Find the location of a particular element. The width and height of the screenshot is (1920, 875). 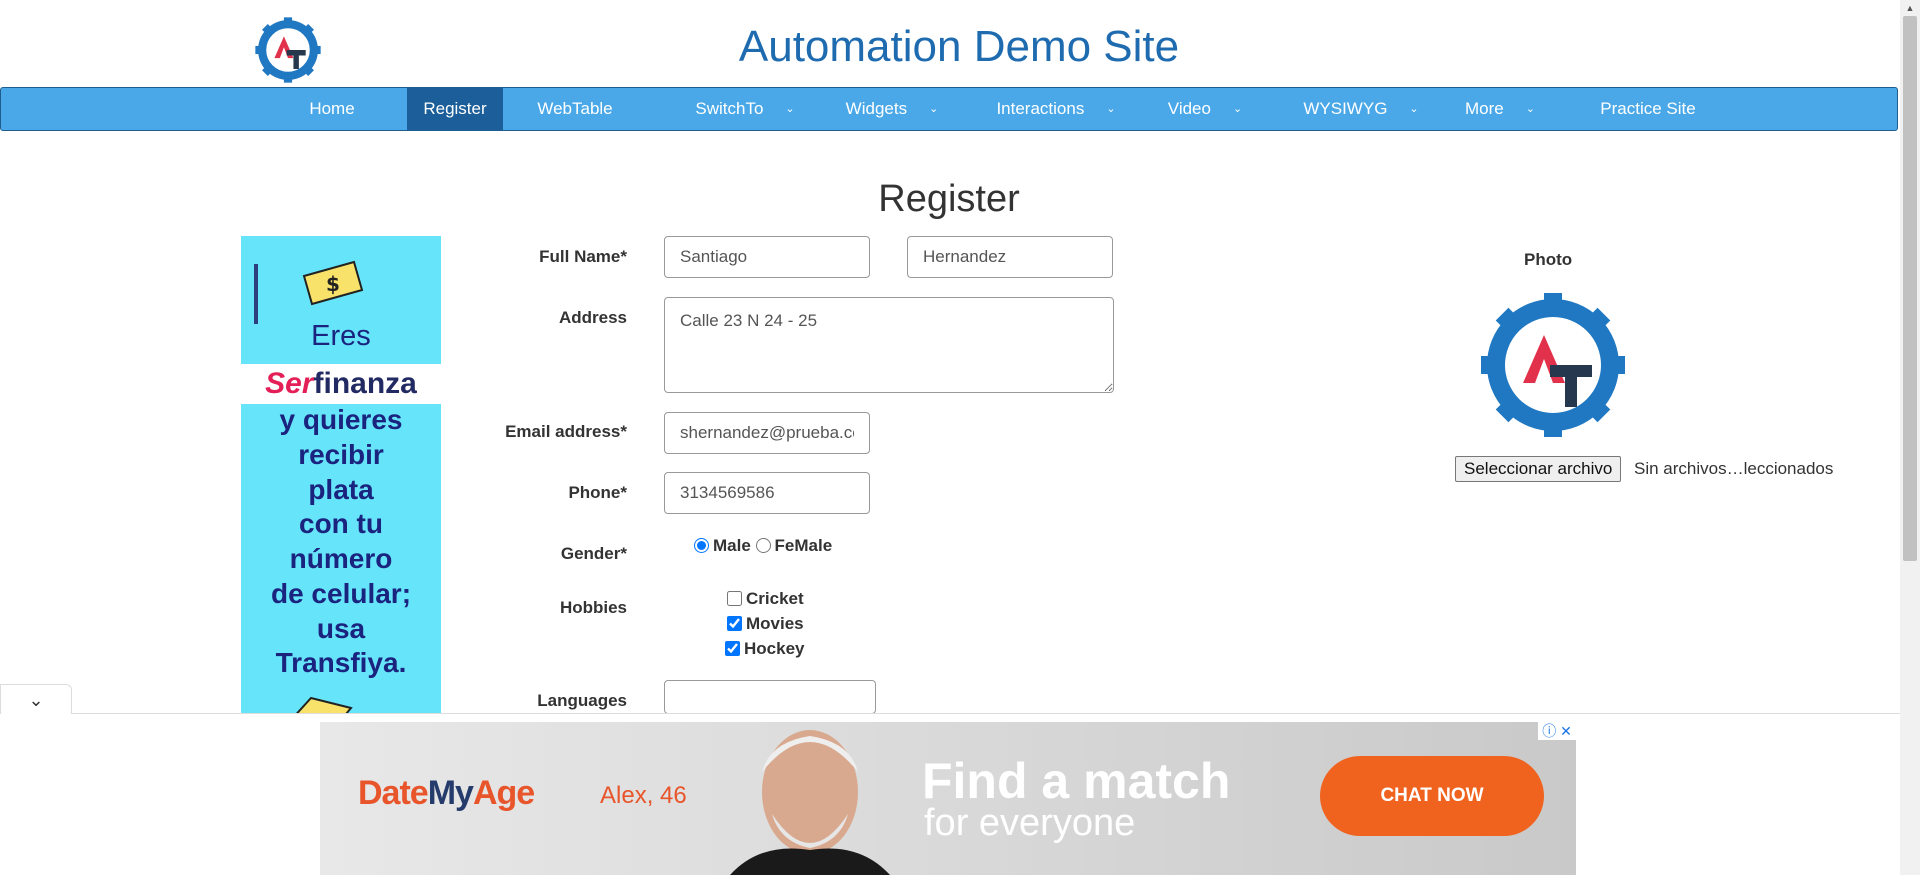

gender-radio-group: Male FeMale is located at coordinates (763, 546).